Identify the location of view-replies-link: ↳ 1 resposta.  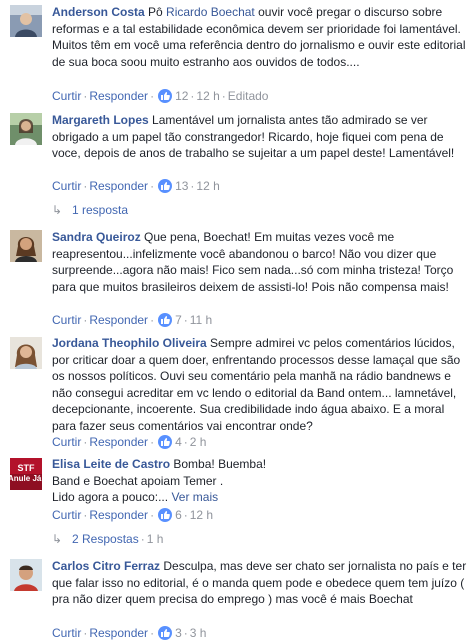
(90, 210).